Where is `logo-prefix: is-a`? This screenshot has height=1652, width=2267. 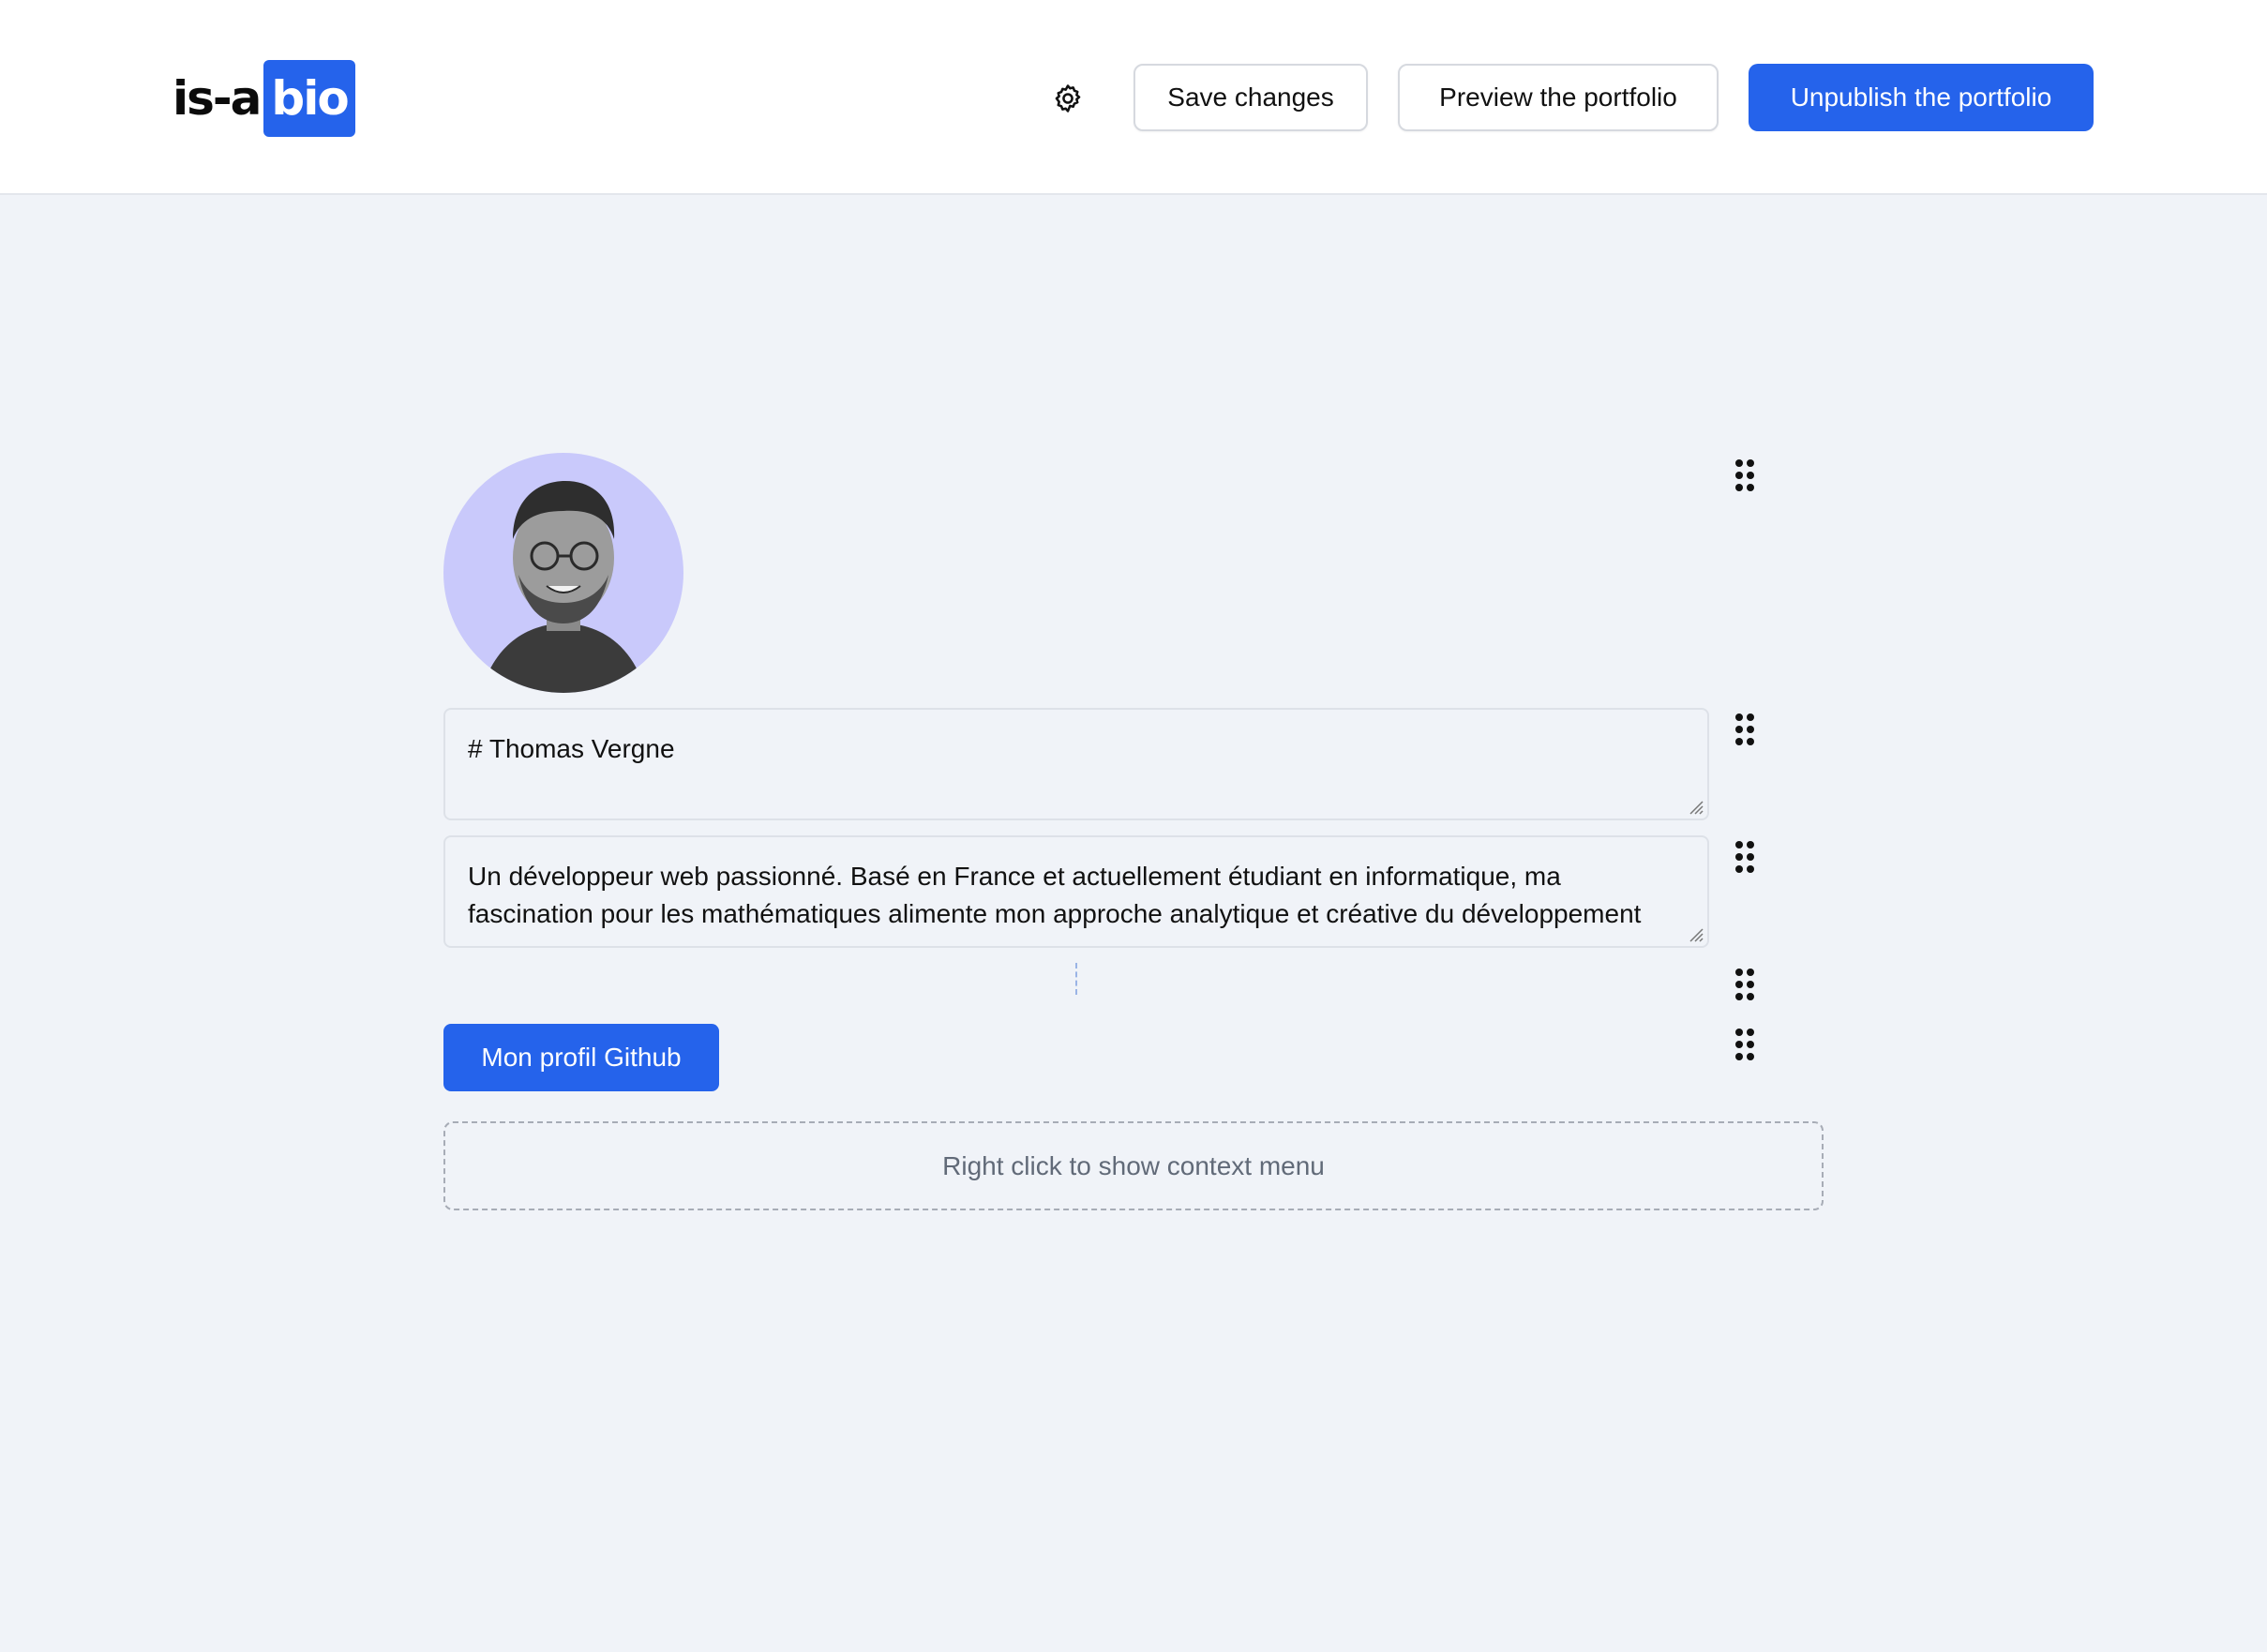
logo-prefix: is-a is located at coordinates (218, 98).